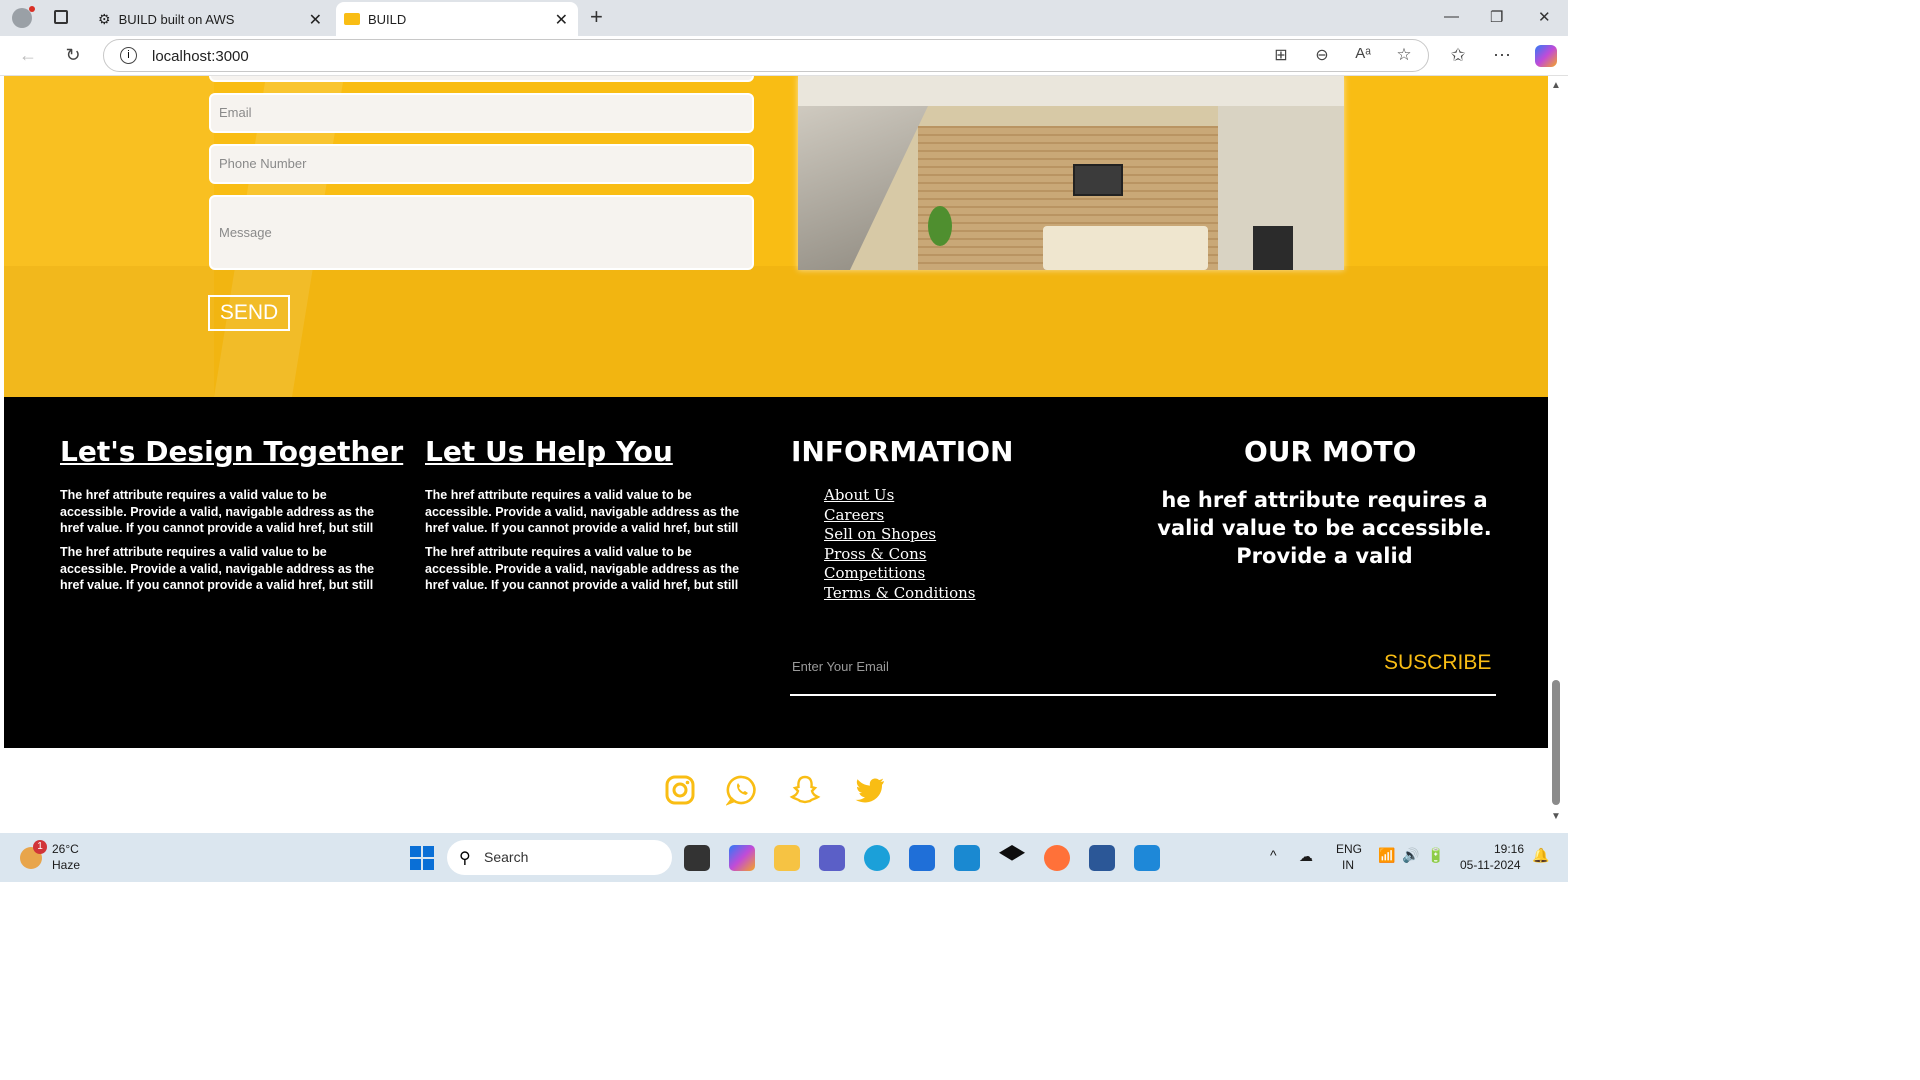  What do you see at coordinates (176, 19) in the screenshot?
I see `tab-title: BUILD built on AWS` at bounding box center [176, 19].